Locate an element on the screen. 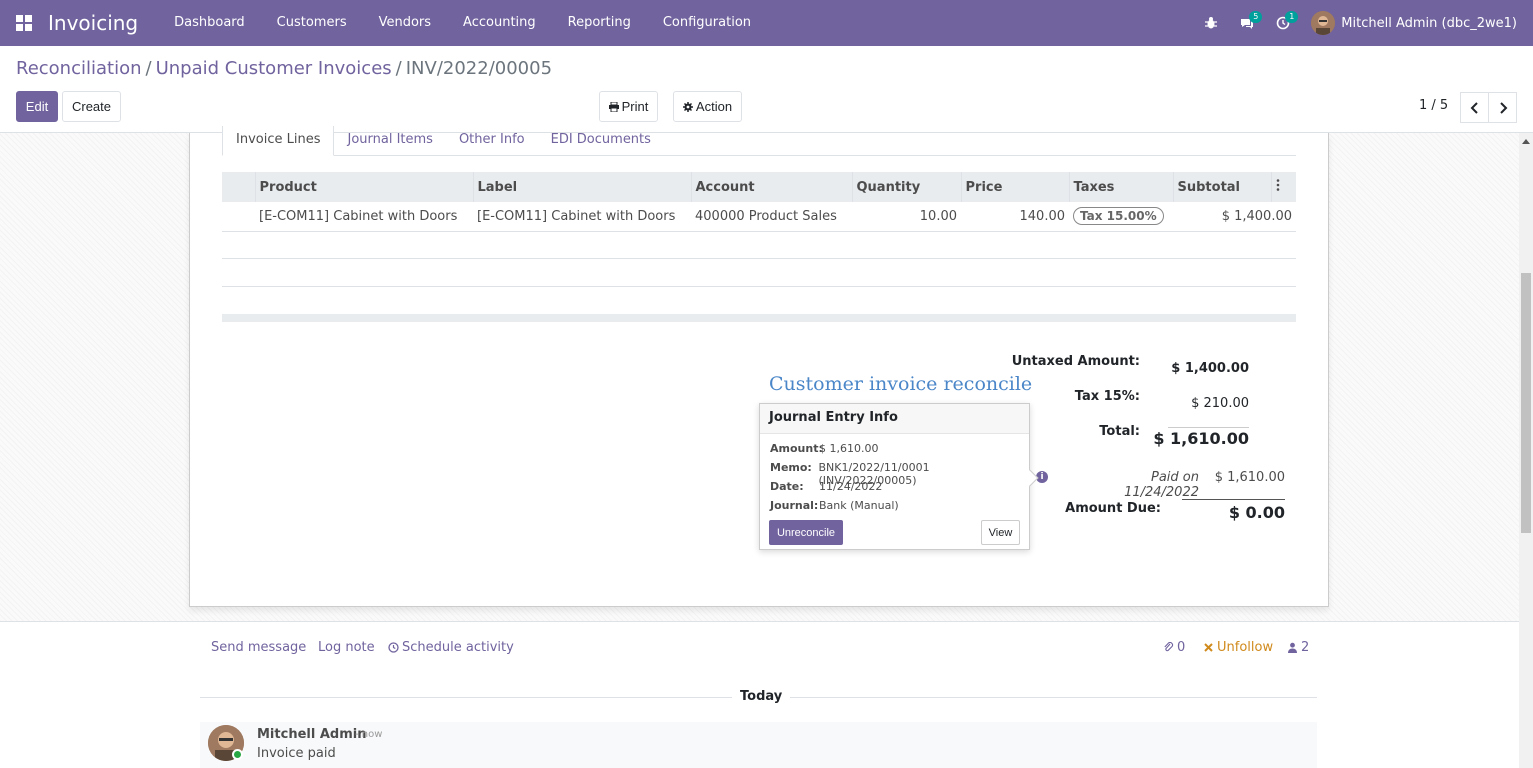 The height and width of the screenshot is (768, 1533). pager-value: 1 / 5 is located at coordinates (1433, 105).